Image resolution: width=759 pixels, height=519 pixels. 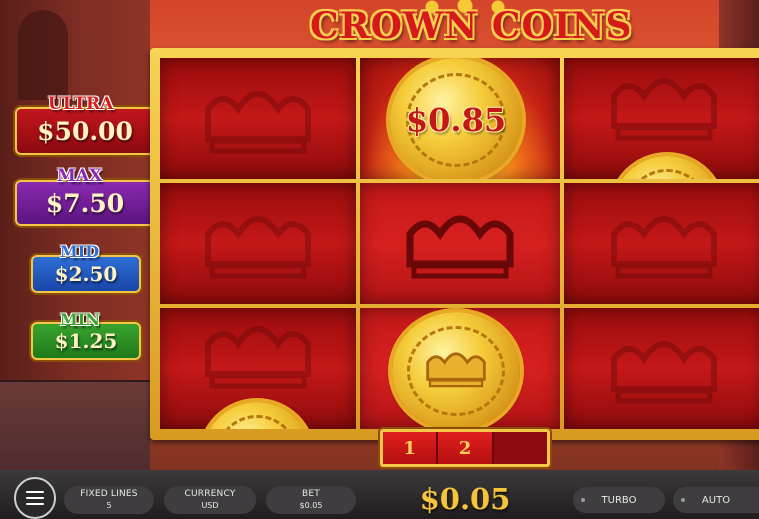 I want to click on reel-cell-r1c1, so click(x=258, y=118).